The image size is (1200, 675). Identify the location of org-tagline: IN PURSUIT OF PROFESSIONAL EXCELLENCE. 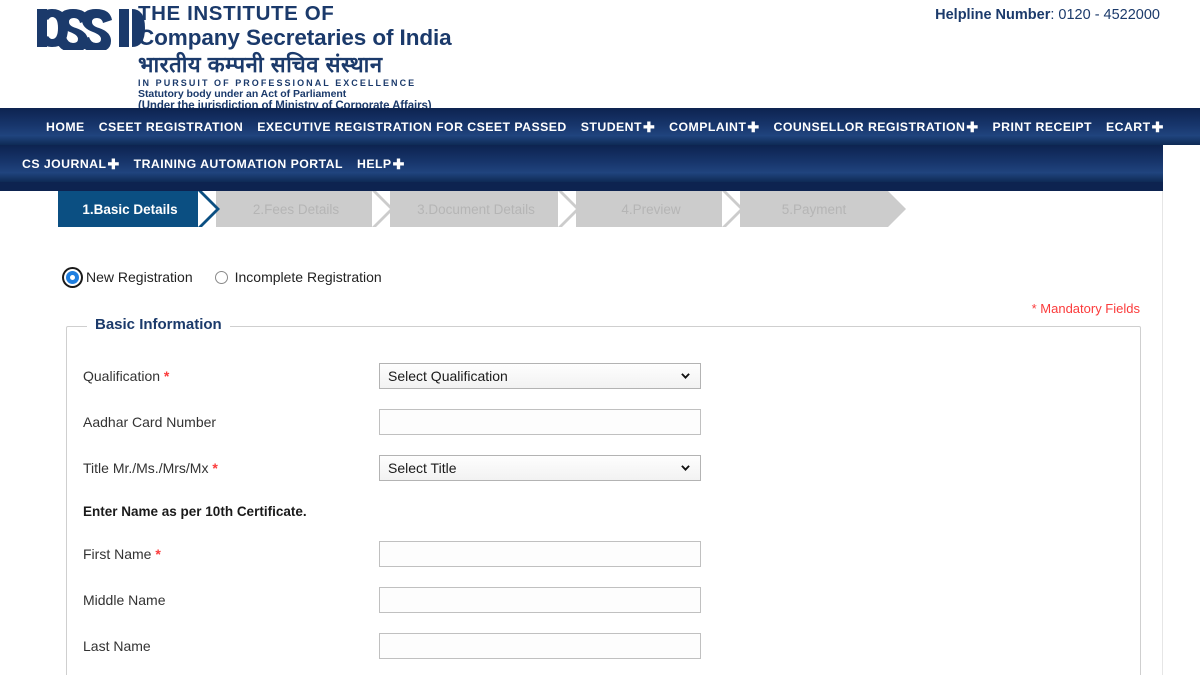
(277, 83).